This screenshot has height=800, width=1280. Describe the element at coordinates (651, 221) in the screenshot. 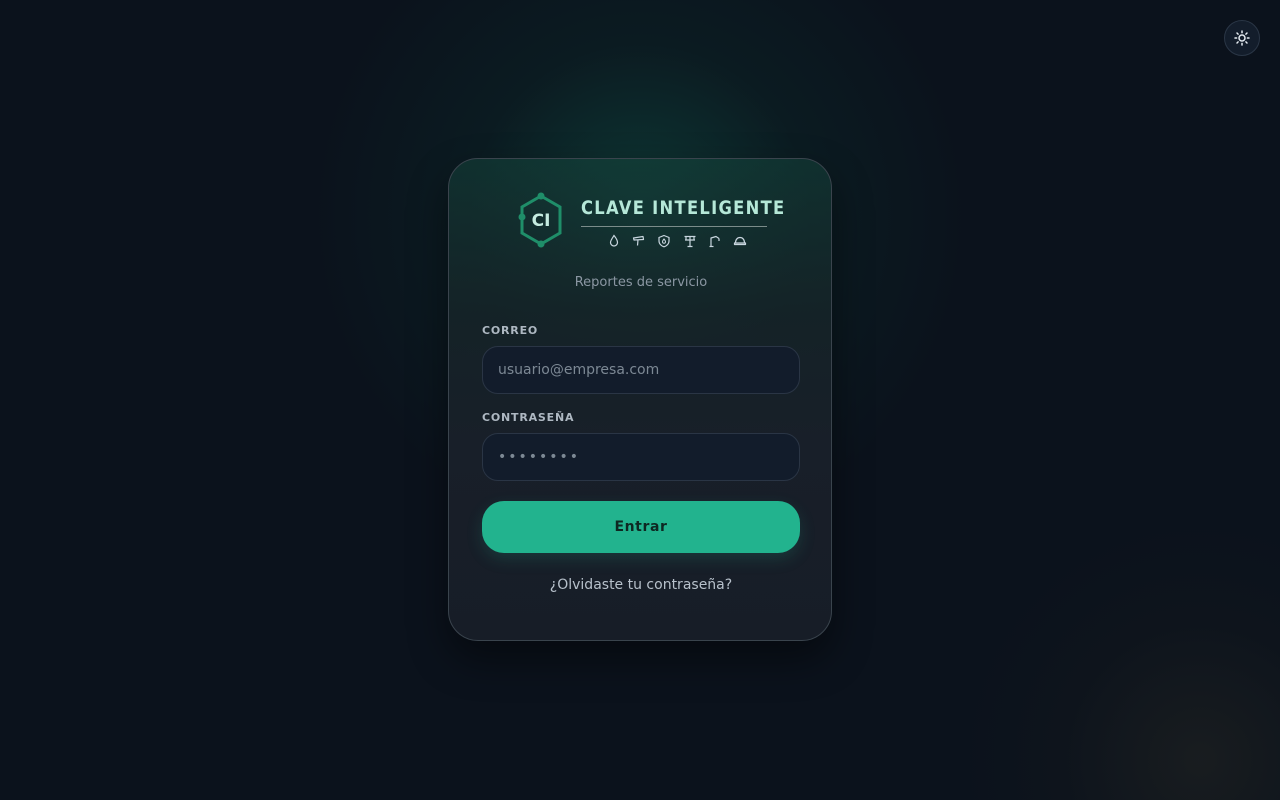

I see `brand-logo: CI CLAVE INTELIGENTE` at that location.